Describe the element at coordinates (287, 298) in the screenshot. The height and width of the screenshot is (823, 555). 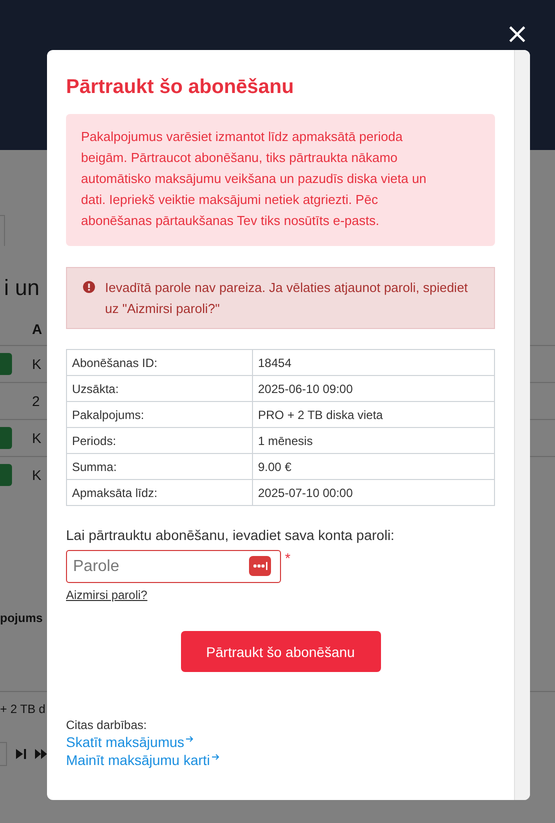
I see `error-message: Ievadītā parole nav pareiza. Ja vēlaties atjaunot paroli, spiediet uz "Aizmirsi paroli?"` at that location.